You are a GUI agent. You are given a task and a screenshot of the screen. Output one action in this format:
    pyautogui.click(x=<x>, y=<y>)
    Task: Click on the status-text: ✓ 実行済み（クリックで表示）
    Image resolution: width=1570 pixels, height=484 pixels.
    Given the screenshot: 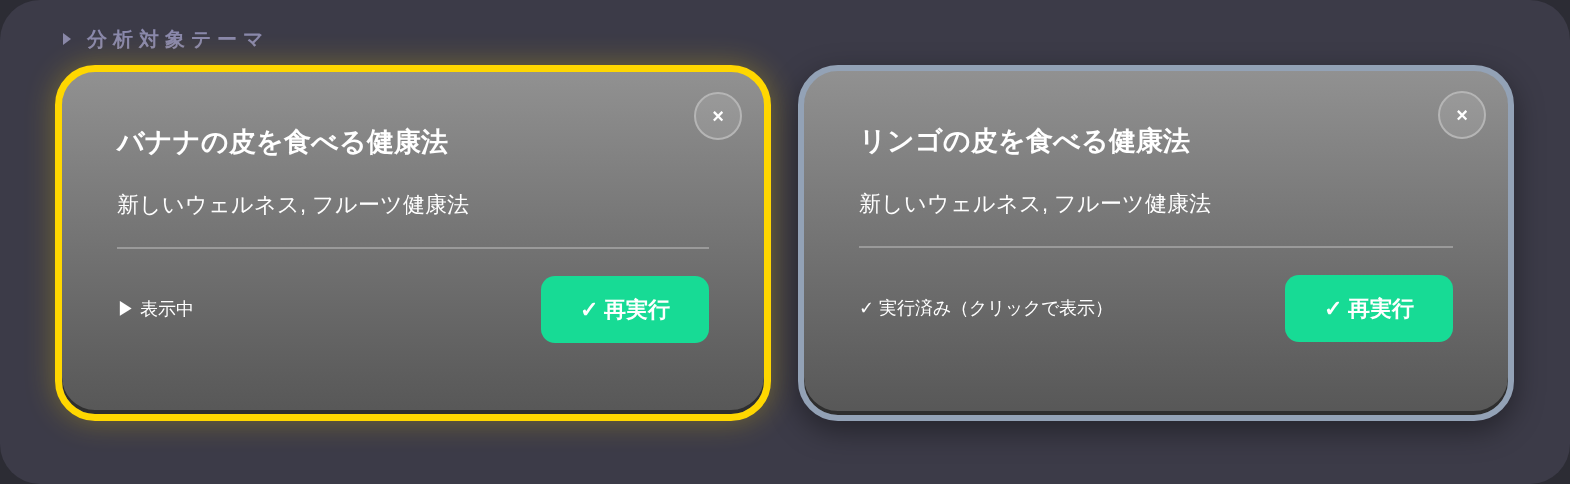 What is the action you would take?
    pyautogui.click(x=986, y=308)
    